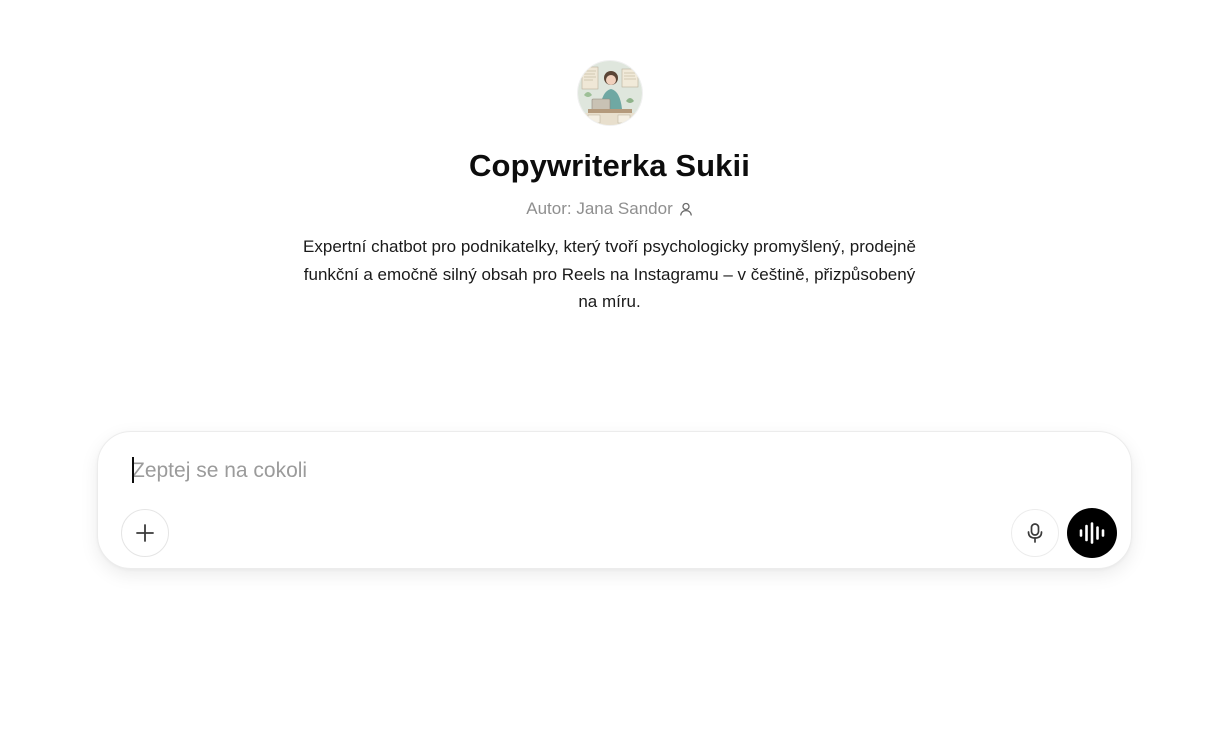 The width and height of the screenshot is (1219, 754). I want to click on voice-waveform-icon, so click(1092, 533).